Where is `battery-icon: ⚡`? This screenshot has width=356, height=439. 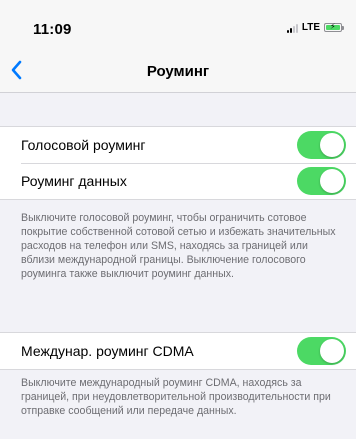
battery-icon: ⚡ is located at coordinates (334, 27).